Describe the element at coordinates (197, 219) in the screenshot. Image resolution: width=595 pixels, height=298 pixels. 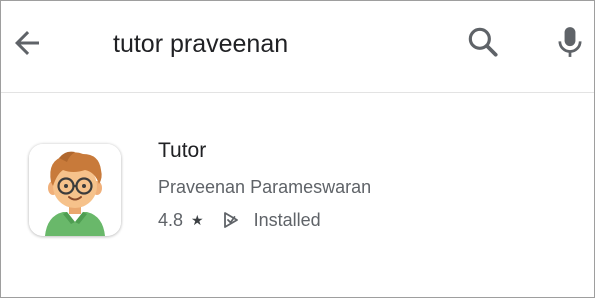
I see `star-icon: ★` at that location.